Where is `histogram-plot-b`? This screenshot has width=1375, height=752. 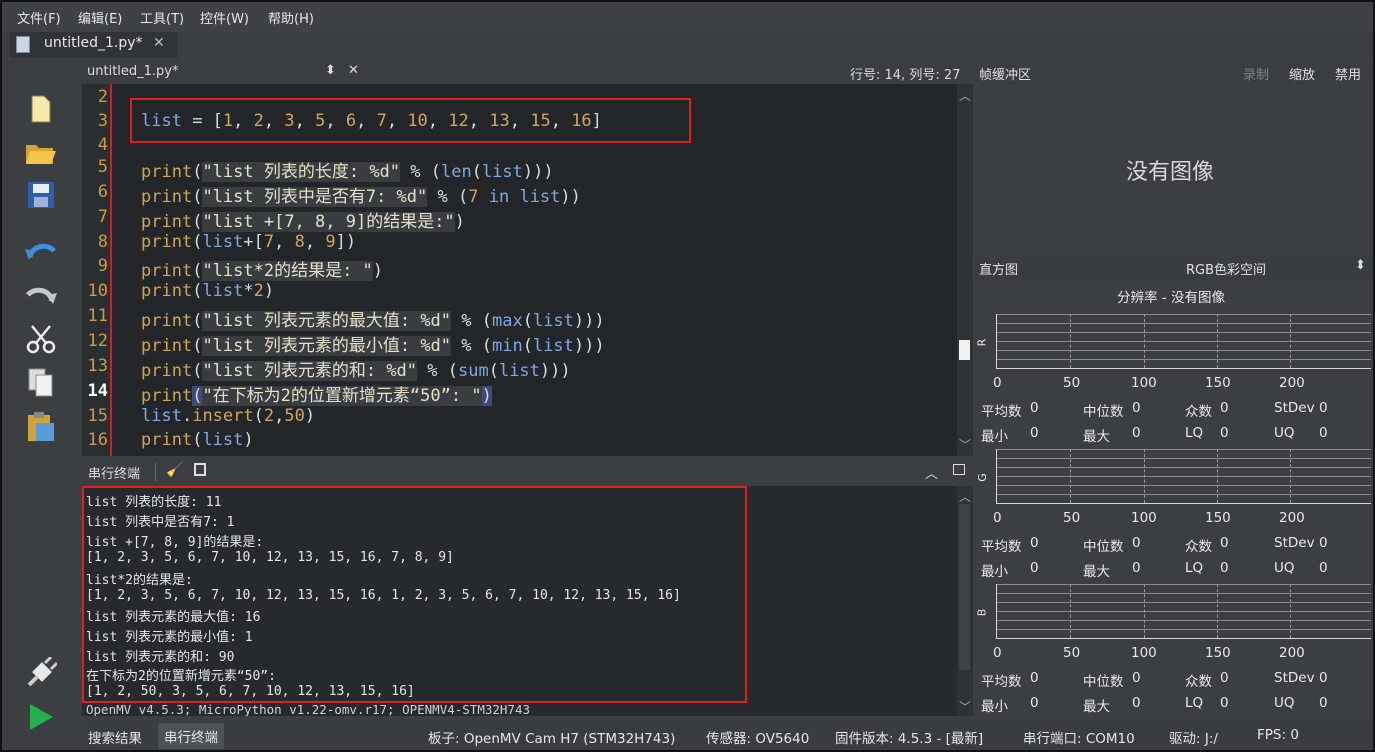 histogram-plot-b is located at coordinates (1183, 611).